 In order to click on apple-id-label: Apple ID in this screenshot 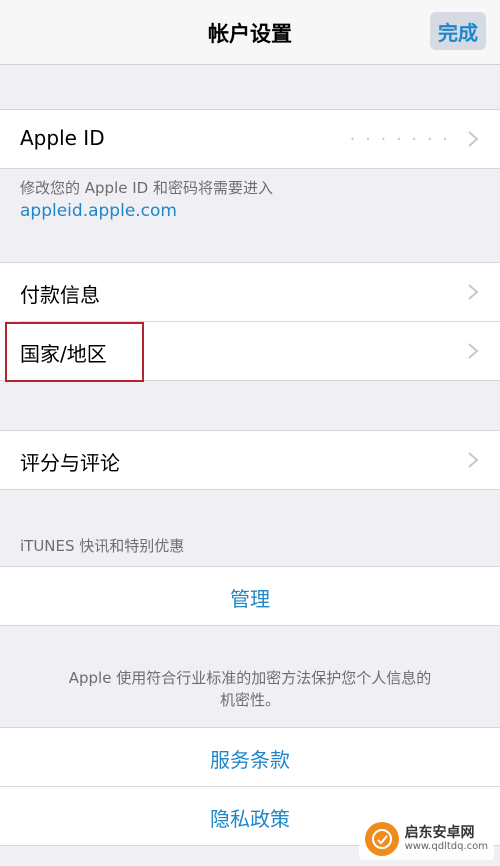, I will do `click(62, 138)`.